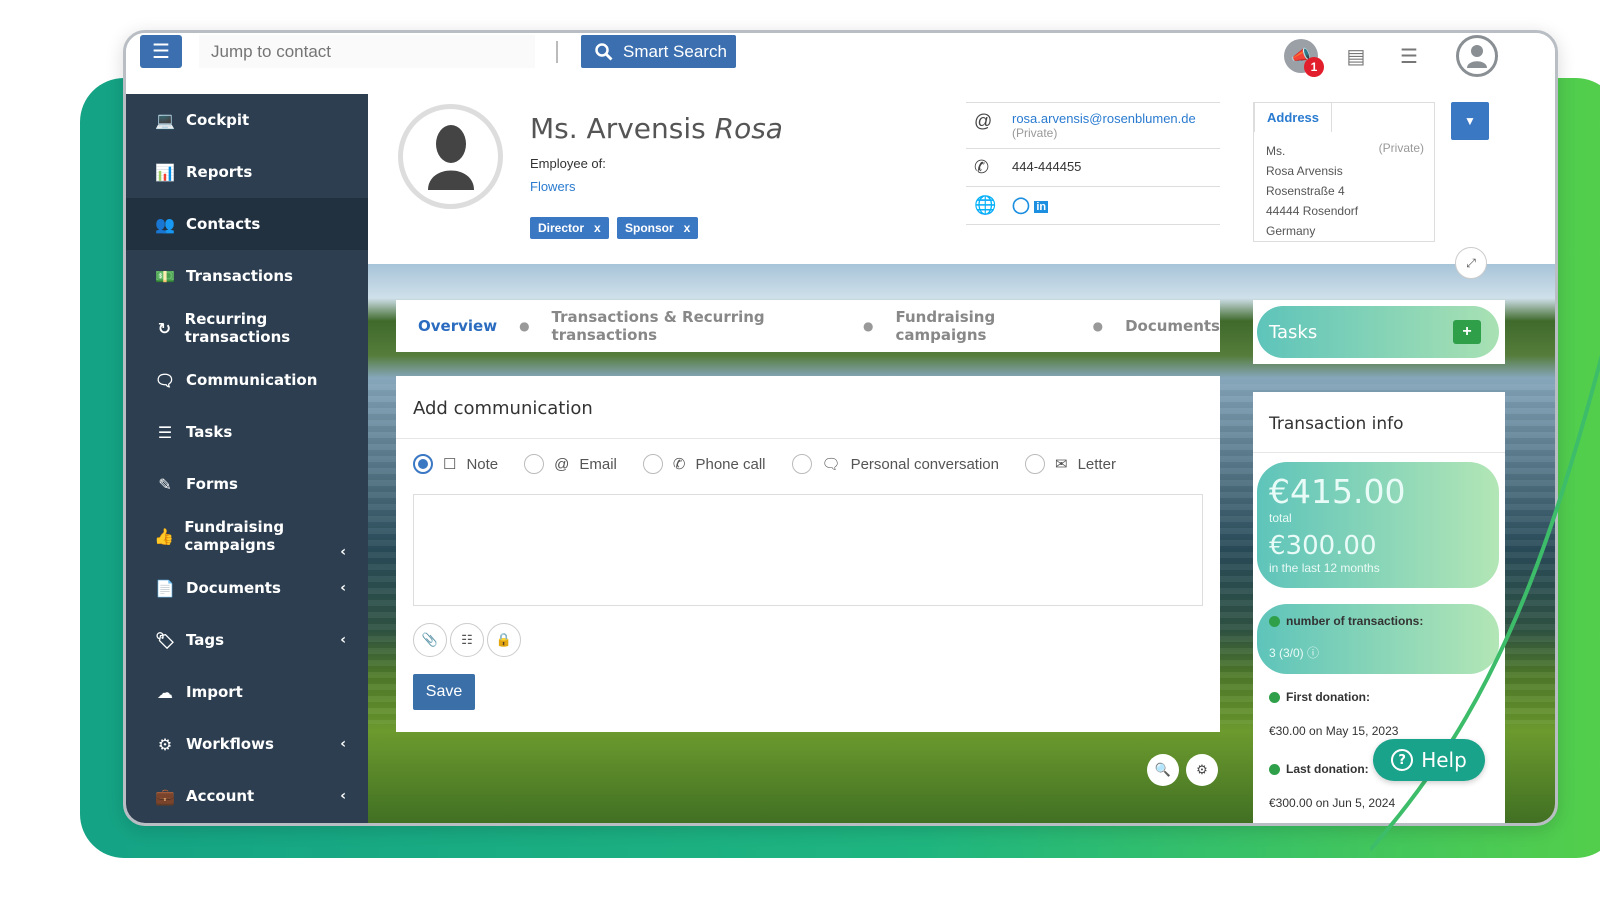 Image resolution: width=1600 pixels, height=900 pixels. What do you see at coordinates (1172, 326) in the screenshot?
I see `tab-documents: Documents` at bounding box center [1172, 326].